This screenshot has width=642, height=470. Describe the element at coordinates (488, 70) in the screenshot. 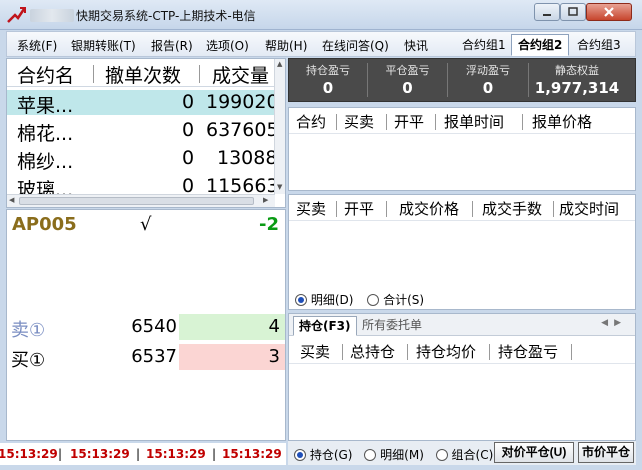

I see `stat-label: 浮动盈亏` at that location.